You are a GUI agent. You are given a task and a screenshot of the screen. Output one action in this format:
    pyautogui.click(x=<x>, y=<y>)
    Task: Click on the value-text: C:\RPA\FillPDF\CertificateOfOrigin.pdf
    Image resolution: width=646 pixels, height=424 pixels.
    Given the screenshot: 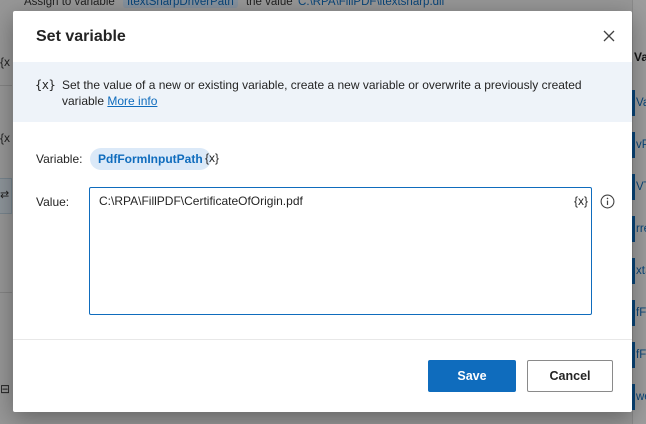 What is the action you would take?
    pyautogui.click(x=201, y=201)
    